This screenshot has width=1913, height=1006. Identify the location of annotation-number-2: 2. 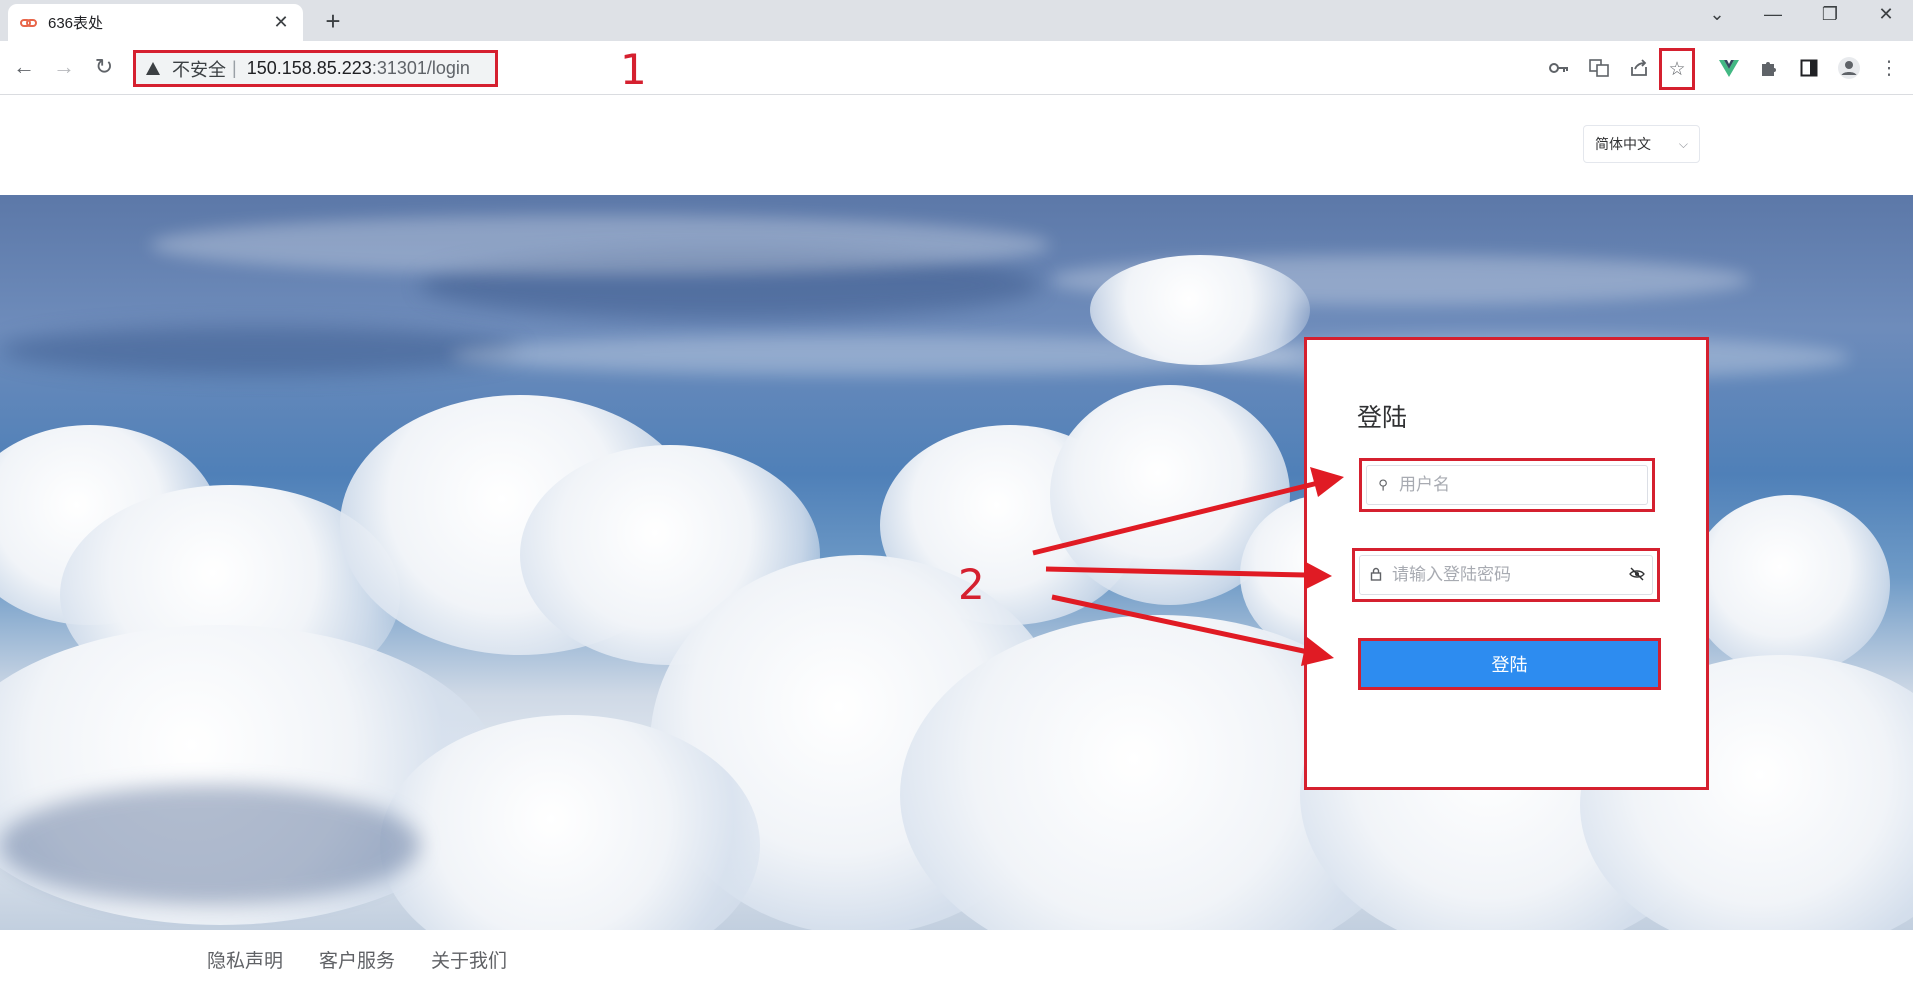
(971, 584).